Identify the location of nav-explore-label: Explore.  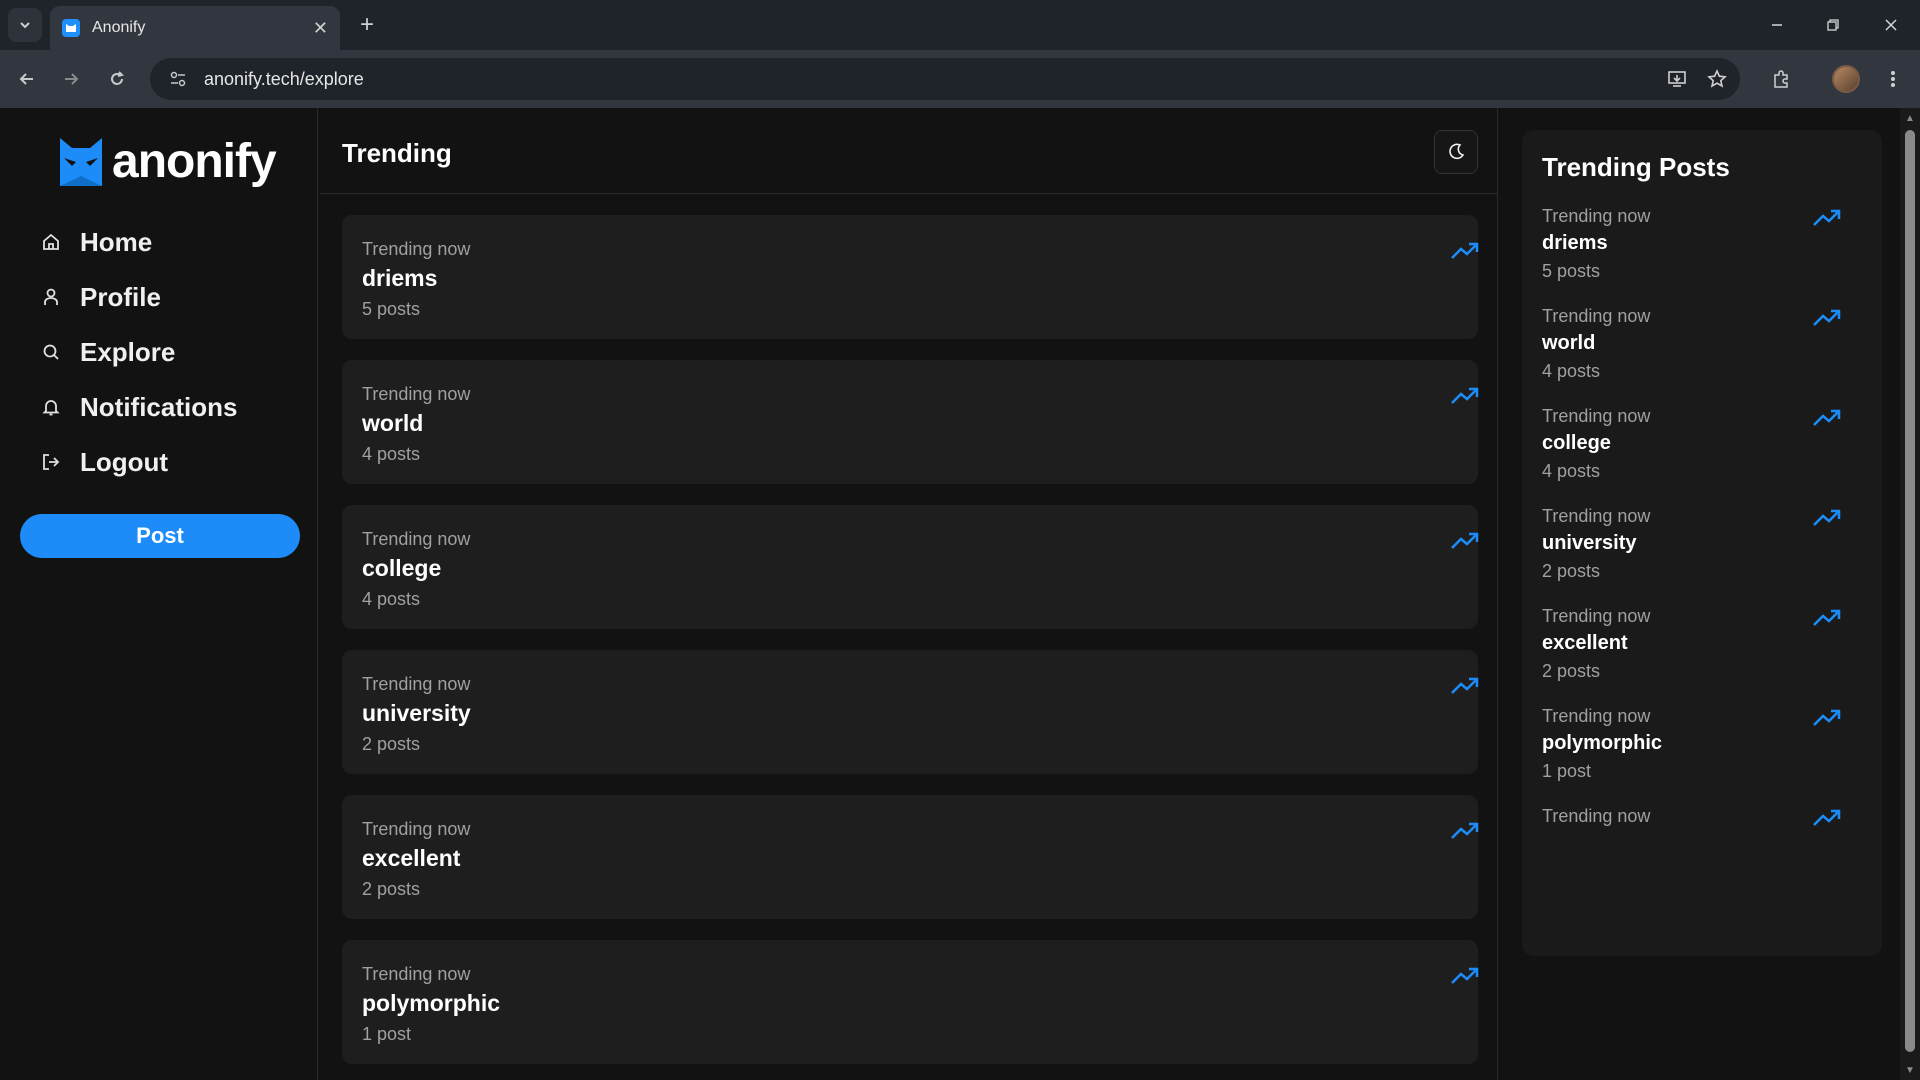
(128, 351).